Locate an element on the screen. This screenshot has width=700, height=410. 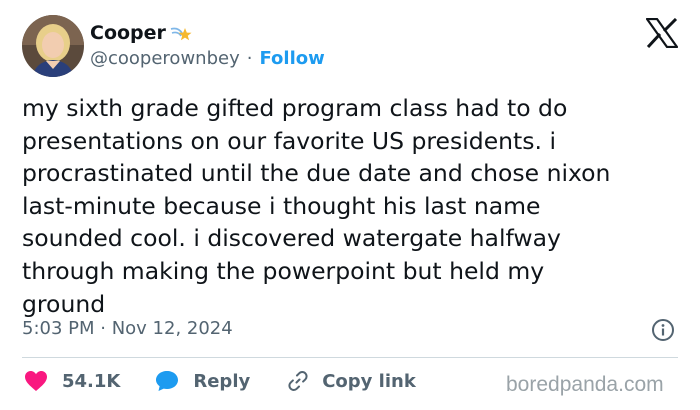
reply-button: Reply is located at coordinates (202, 381).